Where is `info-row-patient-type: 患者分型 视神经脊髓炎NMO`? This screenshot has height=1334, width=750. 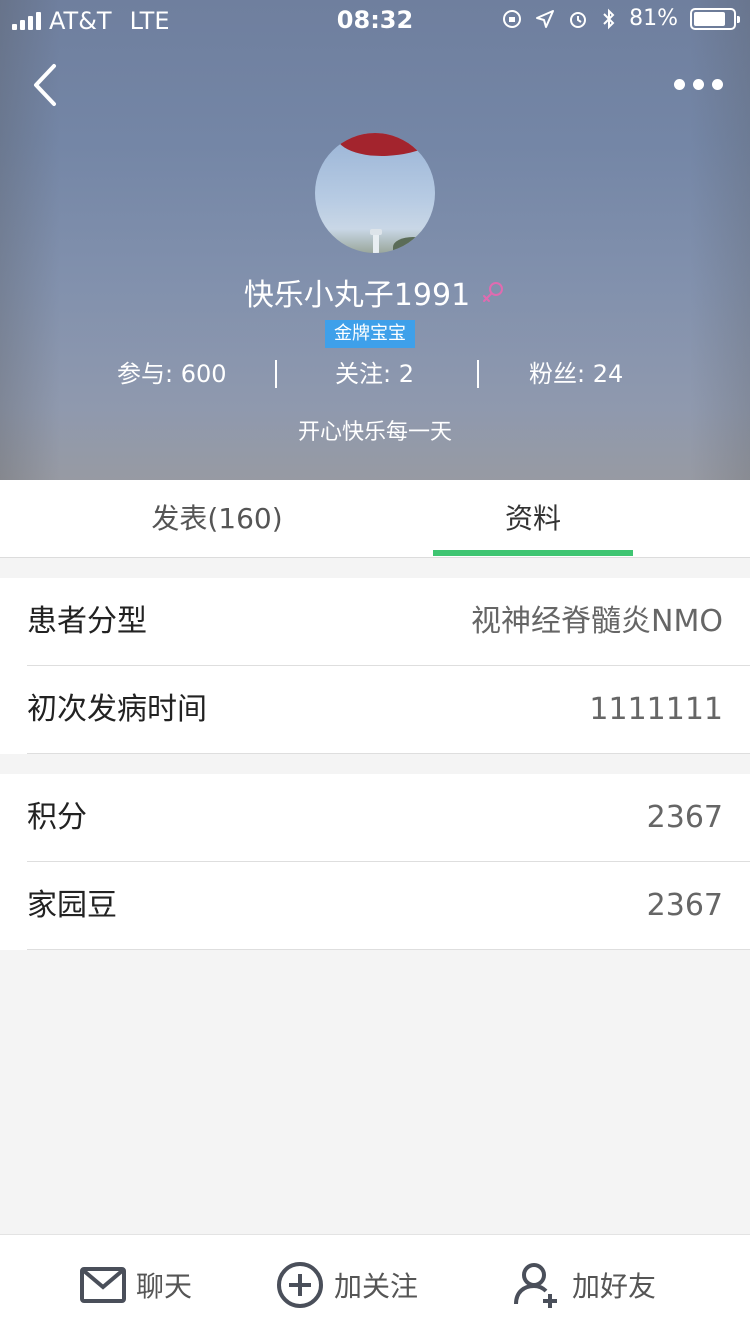 info-row-patient-type: 患者分型 视神经脊髓炎NMO is located at coordinates (375, 622).